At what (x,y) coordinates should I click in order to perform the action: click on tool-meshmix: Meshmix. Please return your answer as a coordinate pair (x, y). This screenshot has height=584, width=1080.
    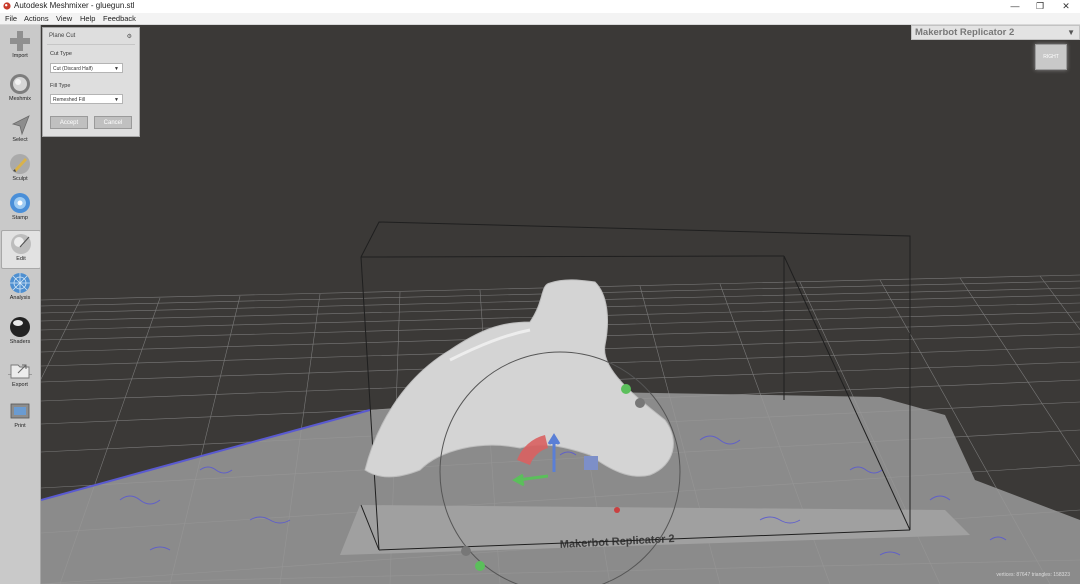
    Looking at the image, I should click on (20, 87).